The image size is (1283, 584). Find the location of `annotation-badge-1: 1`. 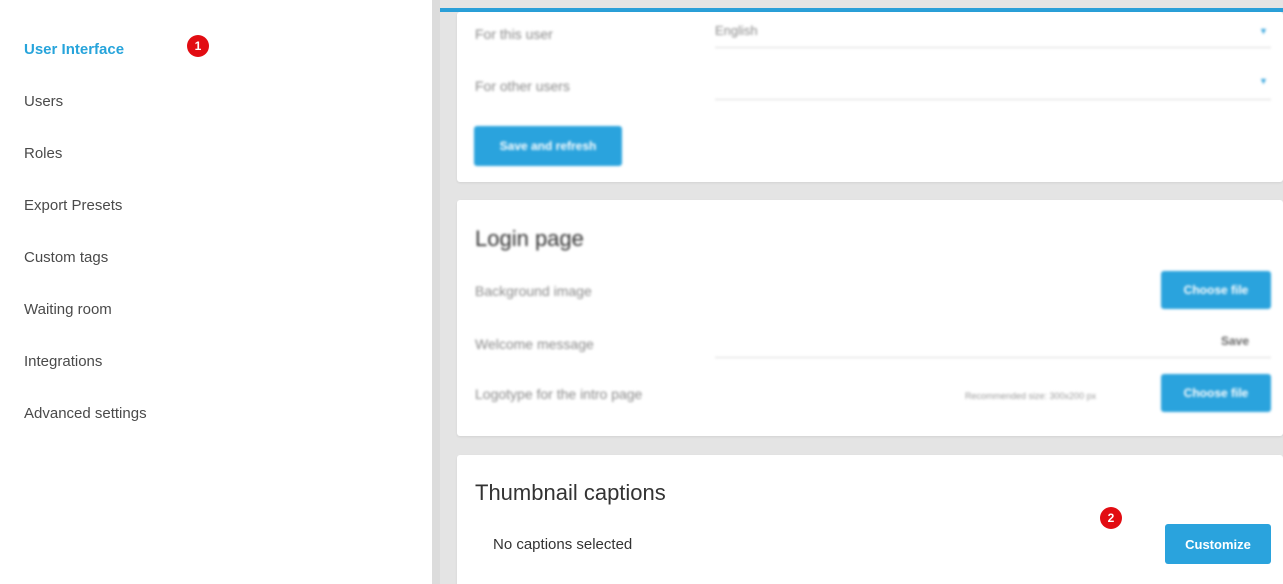

annotation-badge-1: 1 is located at coordinates (198, 46).